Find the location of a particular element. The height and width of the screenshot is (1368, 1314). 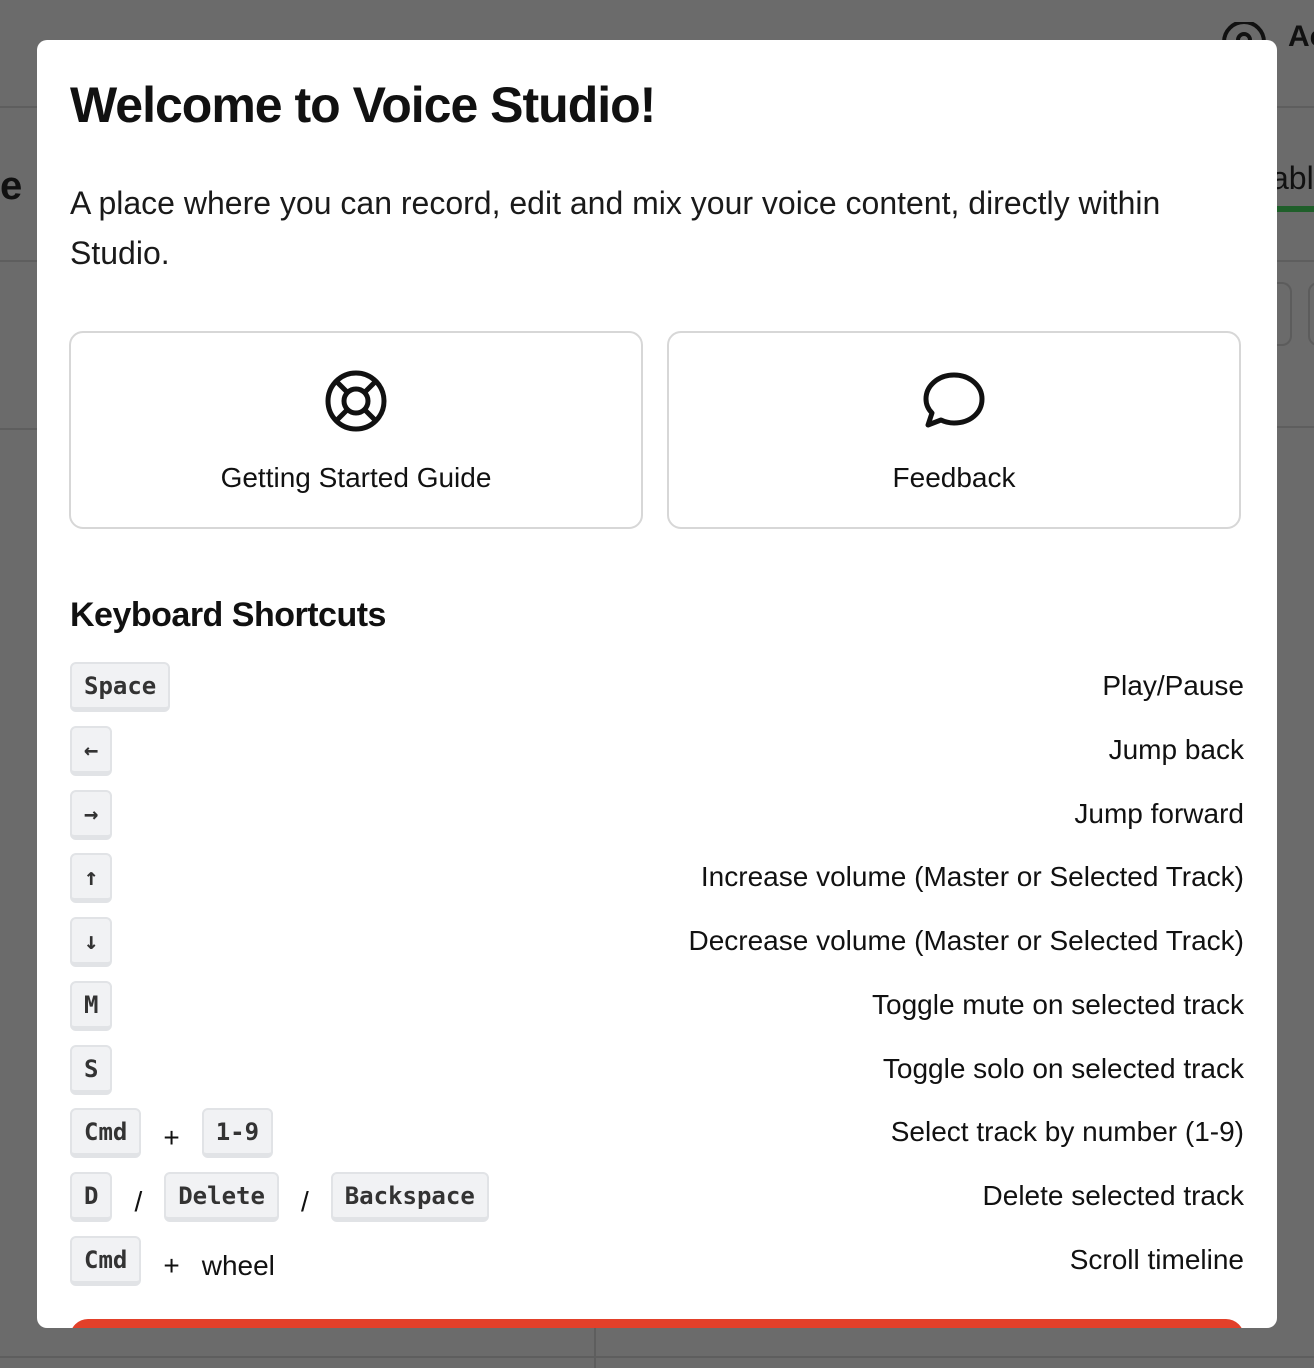

shortcut-keys: → is located at coordinates (91, 815).